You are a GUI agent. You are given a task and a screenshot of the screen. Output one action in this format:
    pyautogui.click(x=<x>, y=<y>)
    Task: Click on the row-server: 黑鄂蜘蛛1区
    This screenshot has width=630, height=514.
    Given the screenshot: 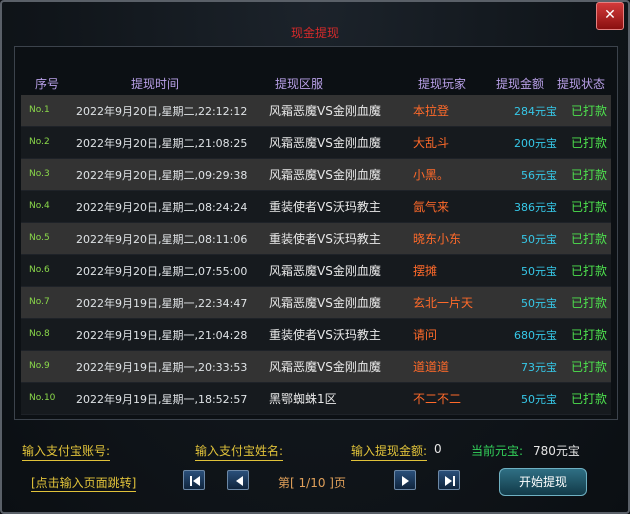 What is the action you would take?
    pyautogui.click(x=303, y=399)
    